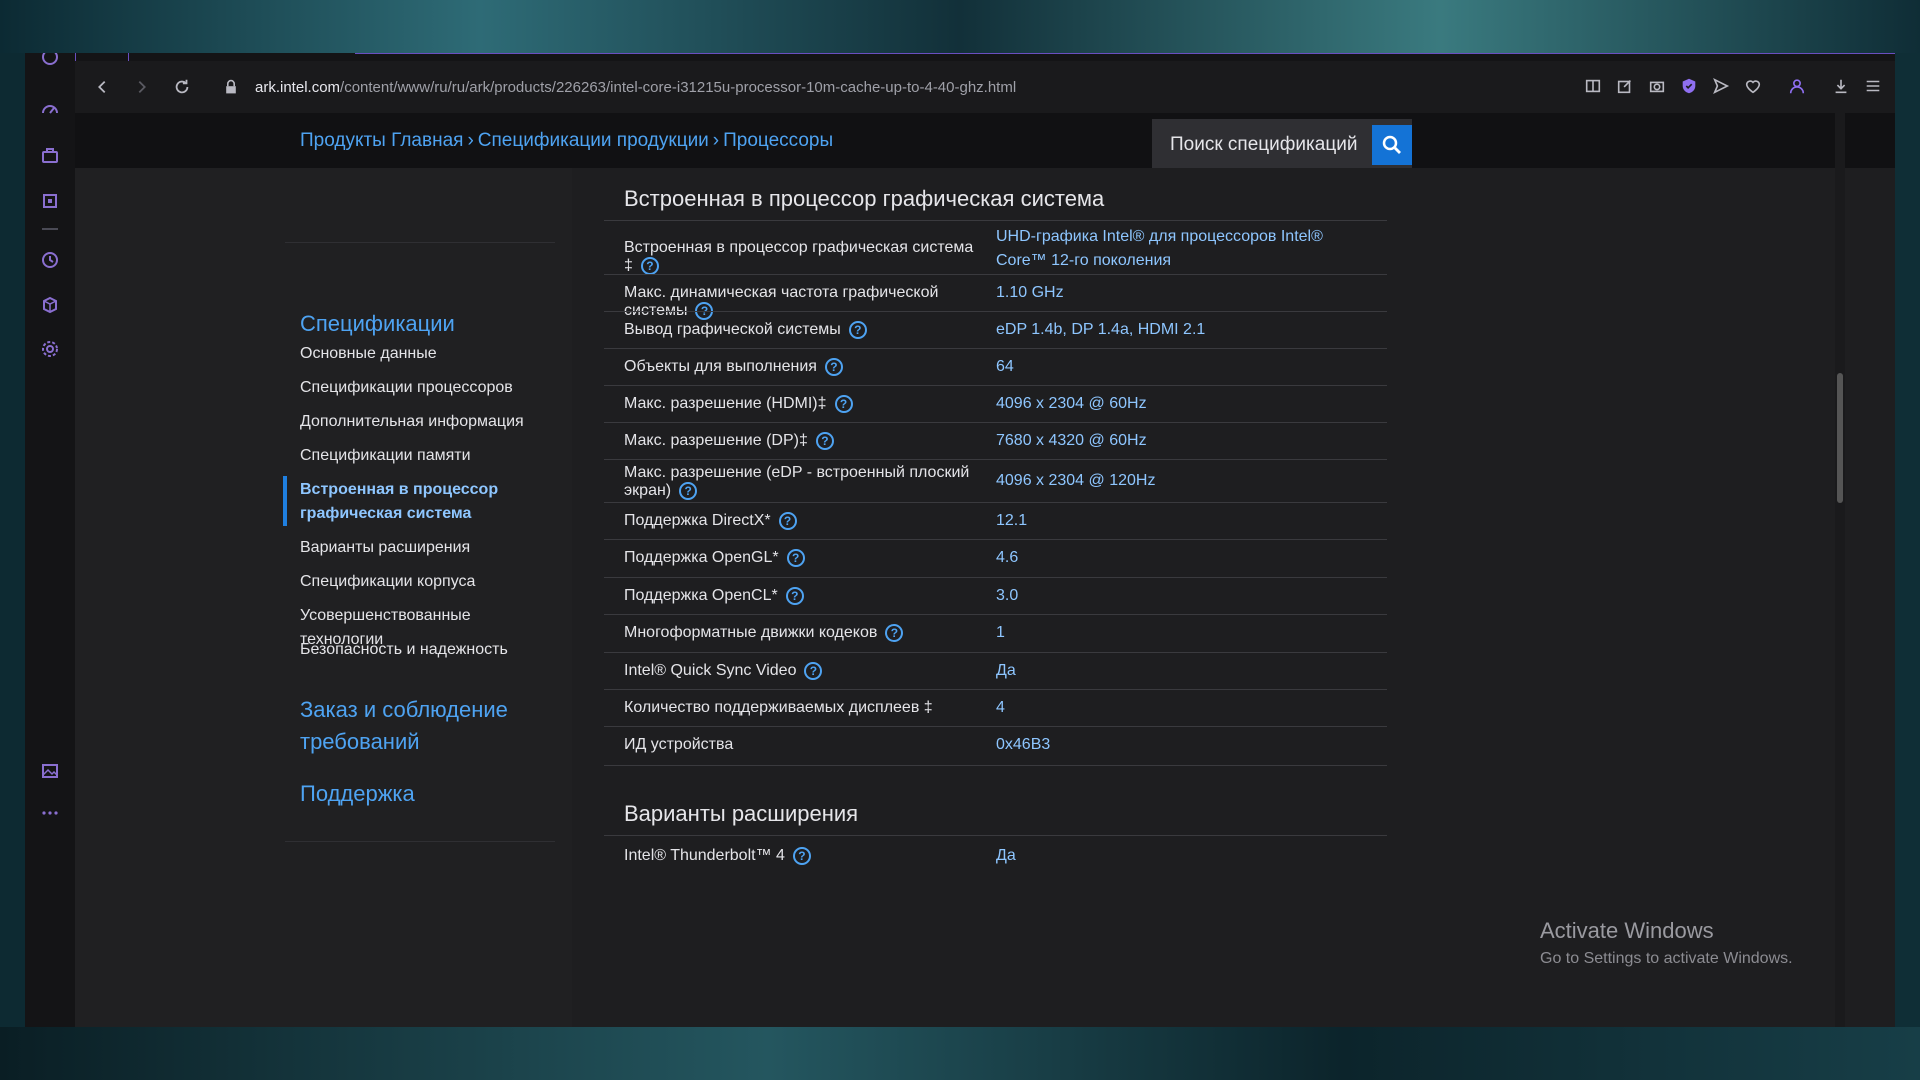  Describe the element at coordinates (1841, 86) in the screenshot. I see `download-icon` at that location.